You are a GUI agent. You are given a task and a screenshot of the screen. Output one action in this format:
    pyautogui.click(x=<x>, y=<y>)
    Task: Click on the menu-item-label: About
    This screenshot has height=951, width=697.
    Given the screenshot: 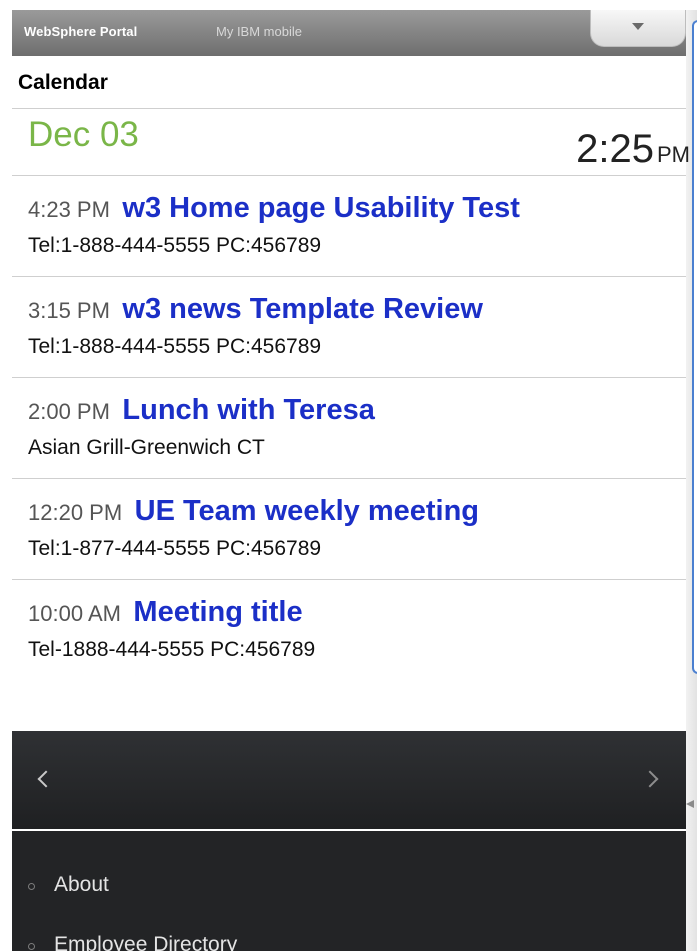 What is the action you would take?
    pyautogui.click(x=81, y=884)
    